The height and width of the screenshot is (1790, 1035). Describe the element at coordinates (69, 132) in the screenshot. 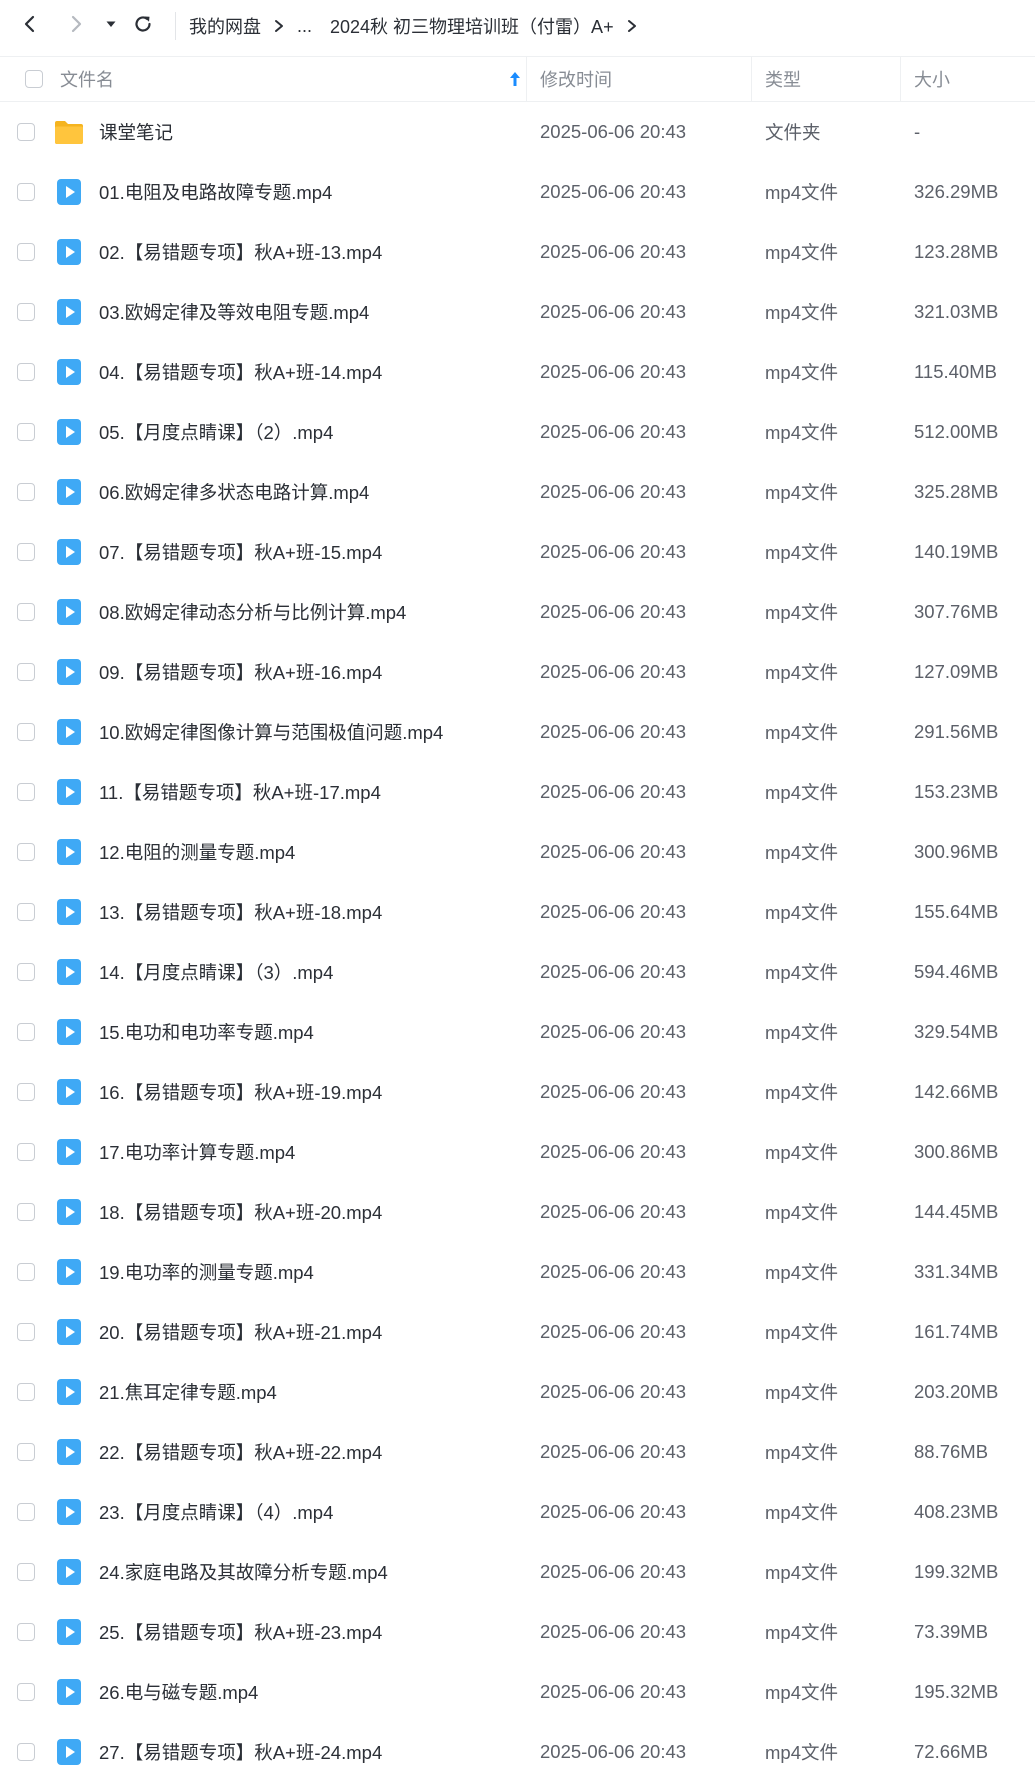

I see `folder-icon` at that location.